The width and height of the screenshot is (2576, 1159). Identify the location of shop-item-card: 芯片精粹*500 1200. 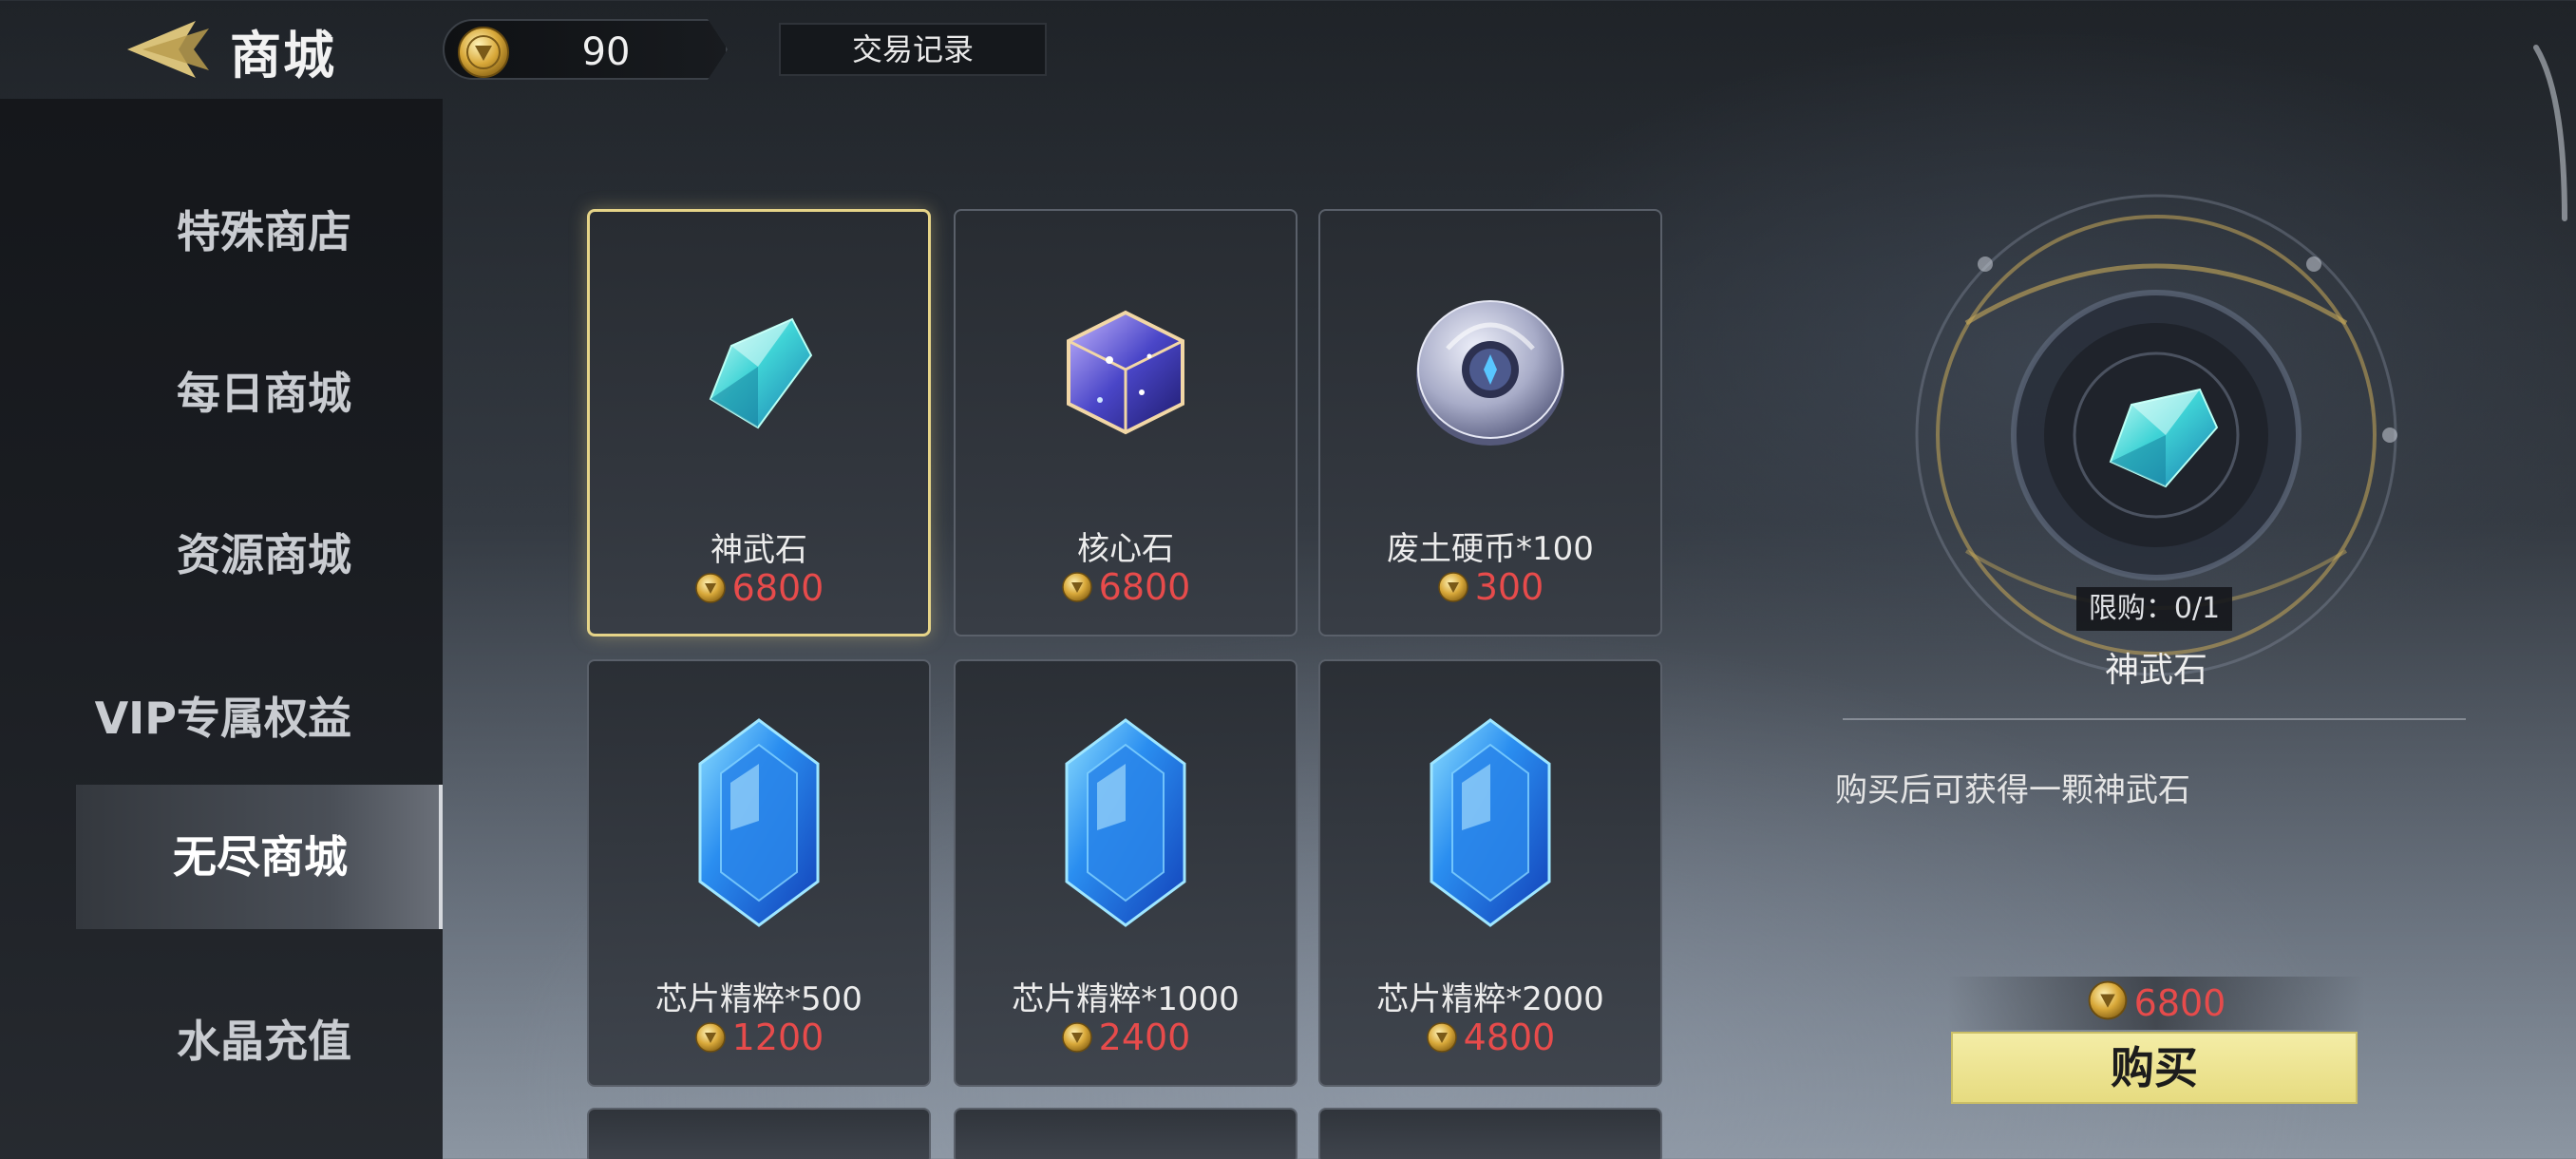
(759, 873).